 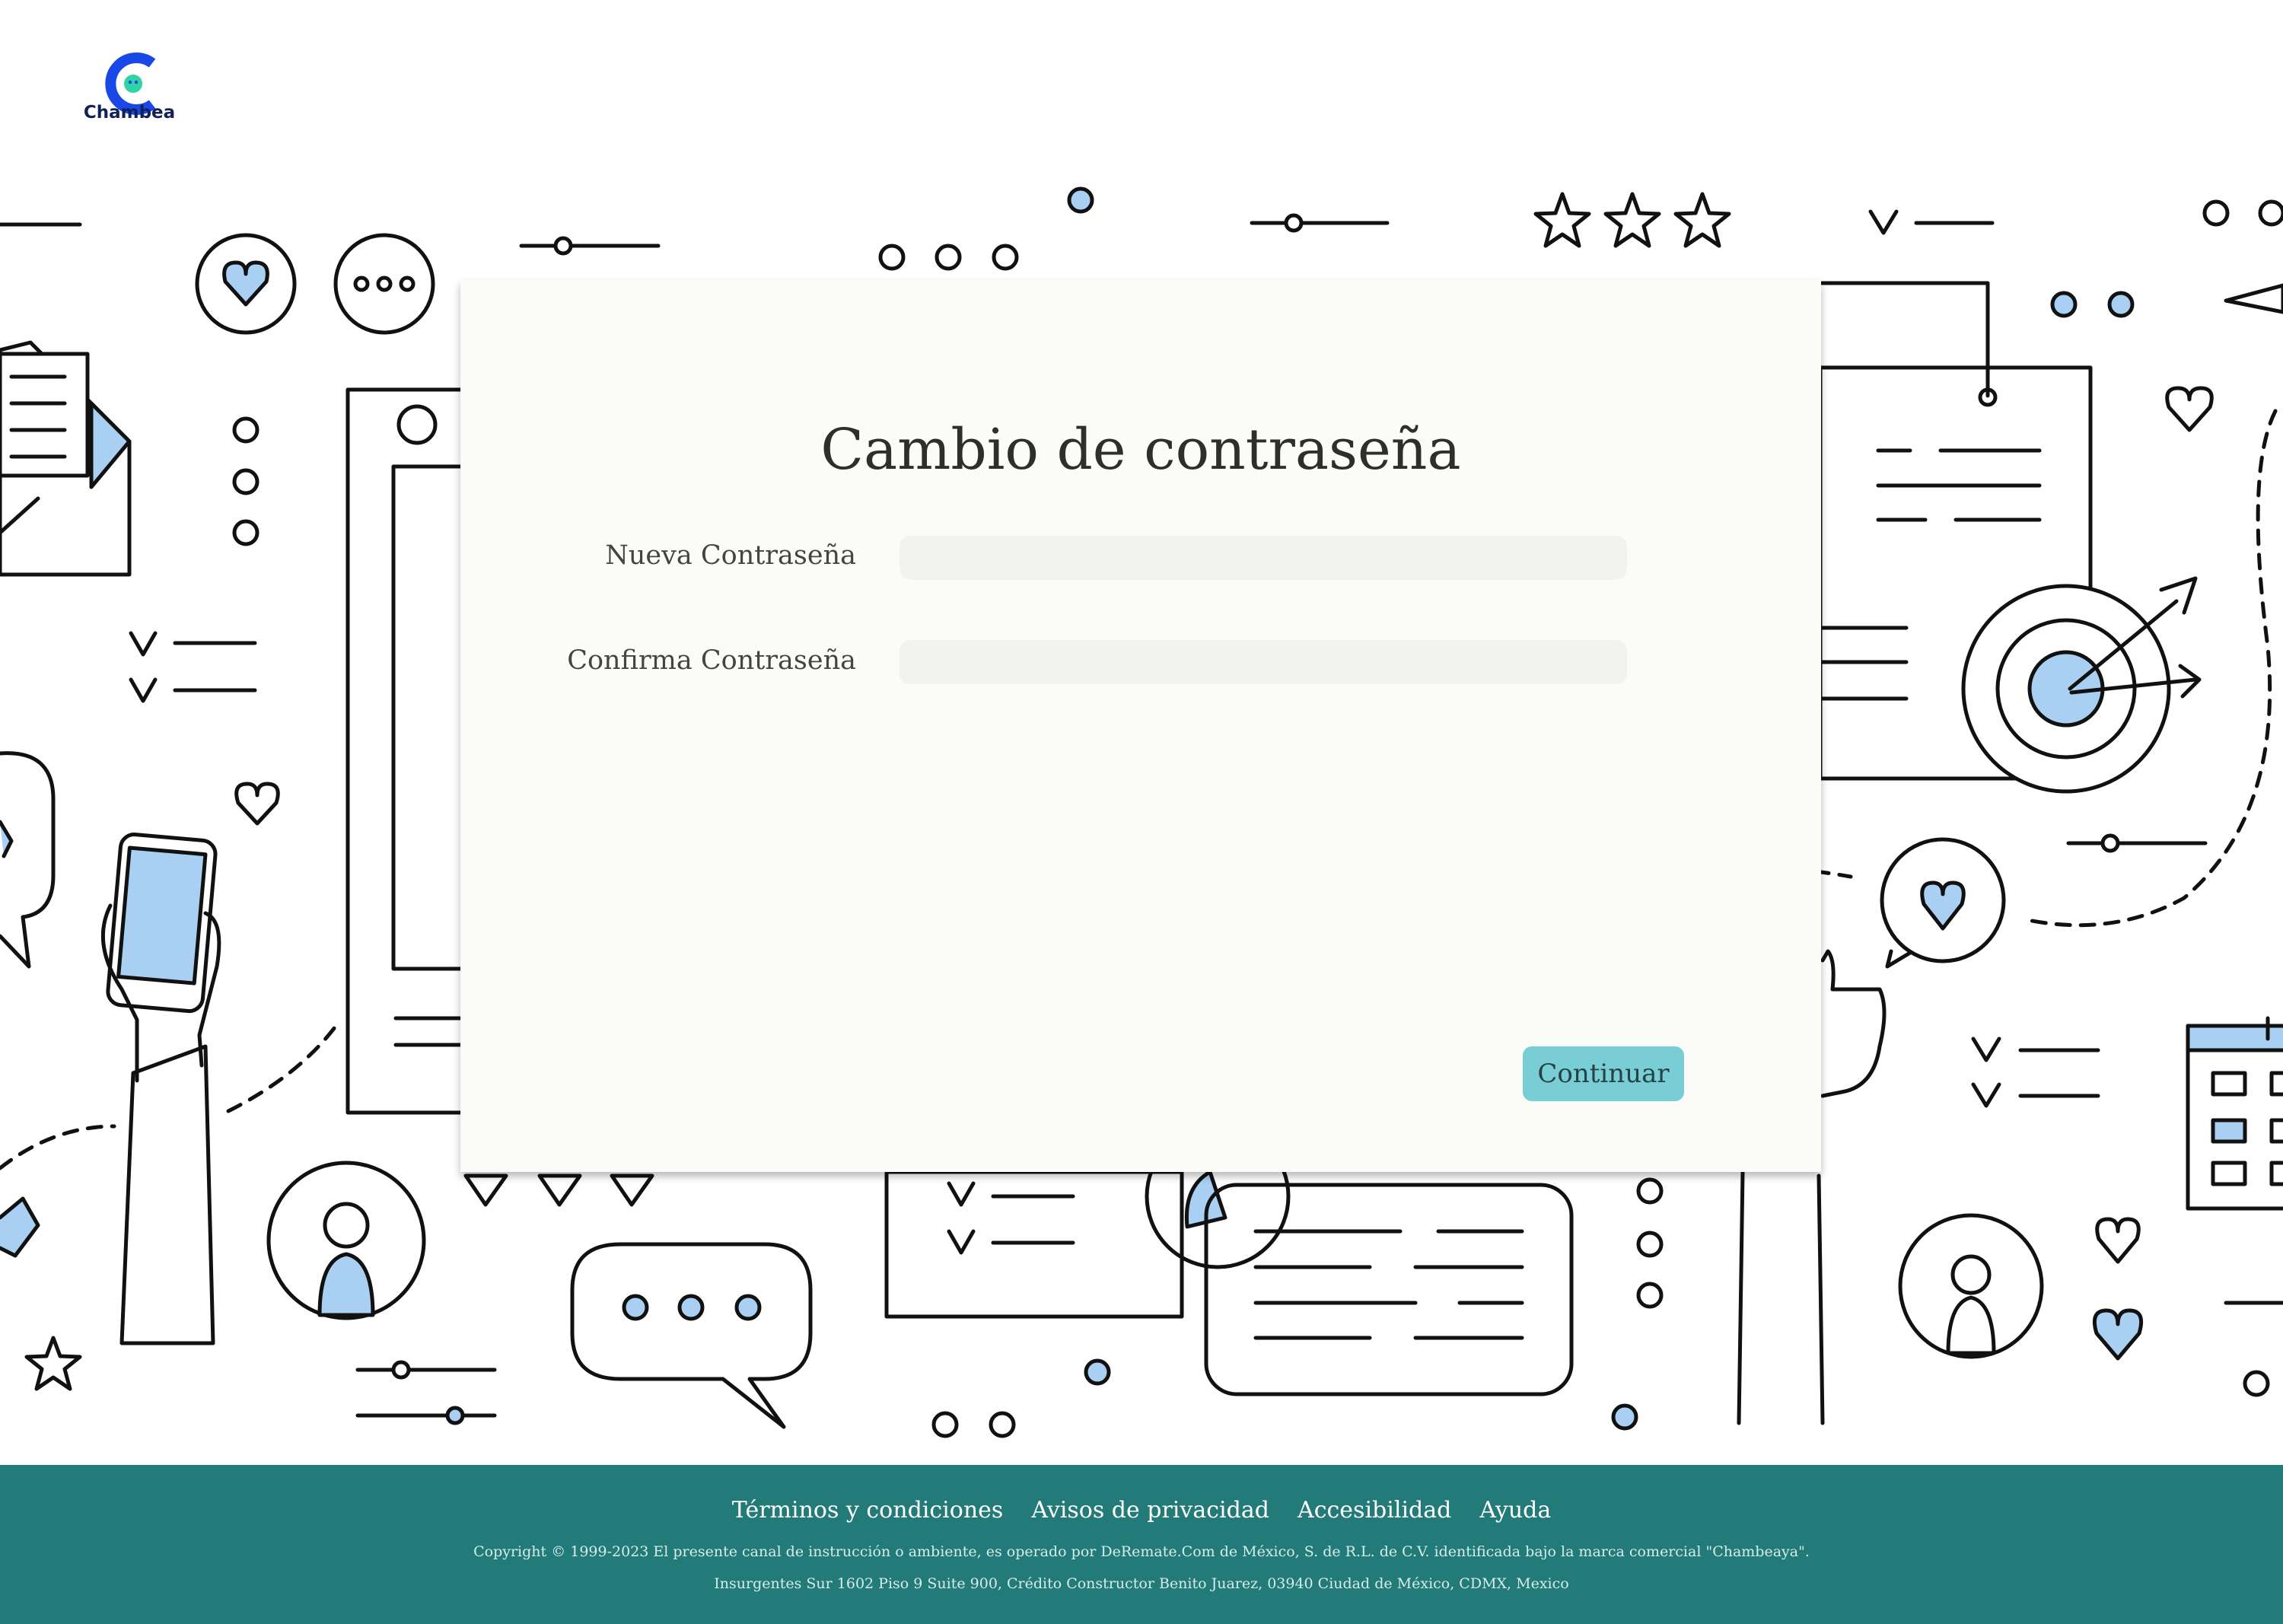 What do you see at coordinates (1374, 1510) in the screenshot?
I see `footer-link-accessibility: Accesibilidad` at bounding box center [1374, 1510].